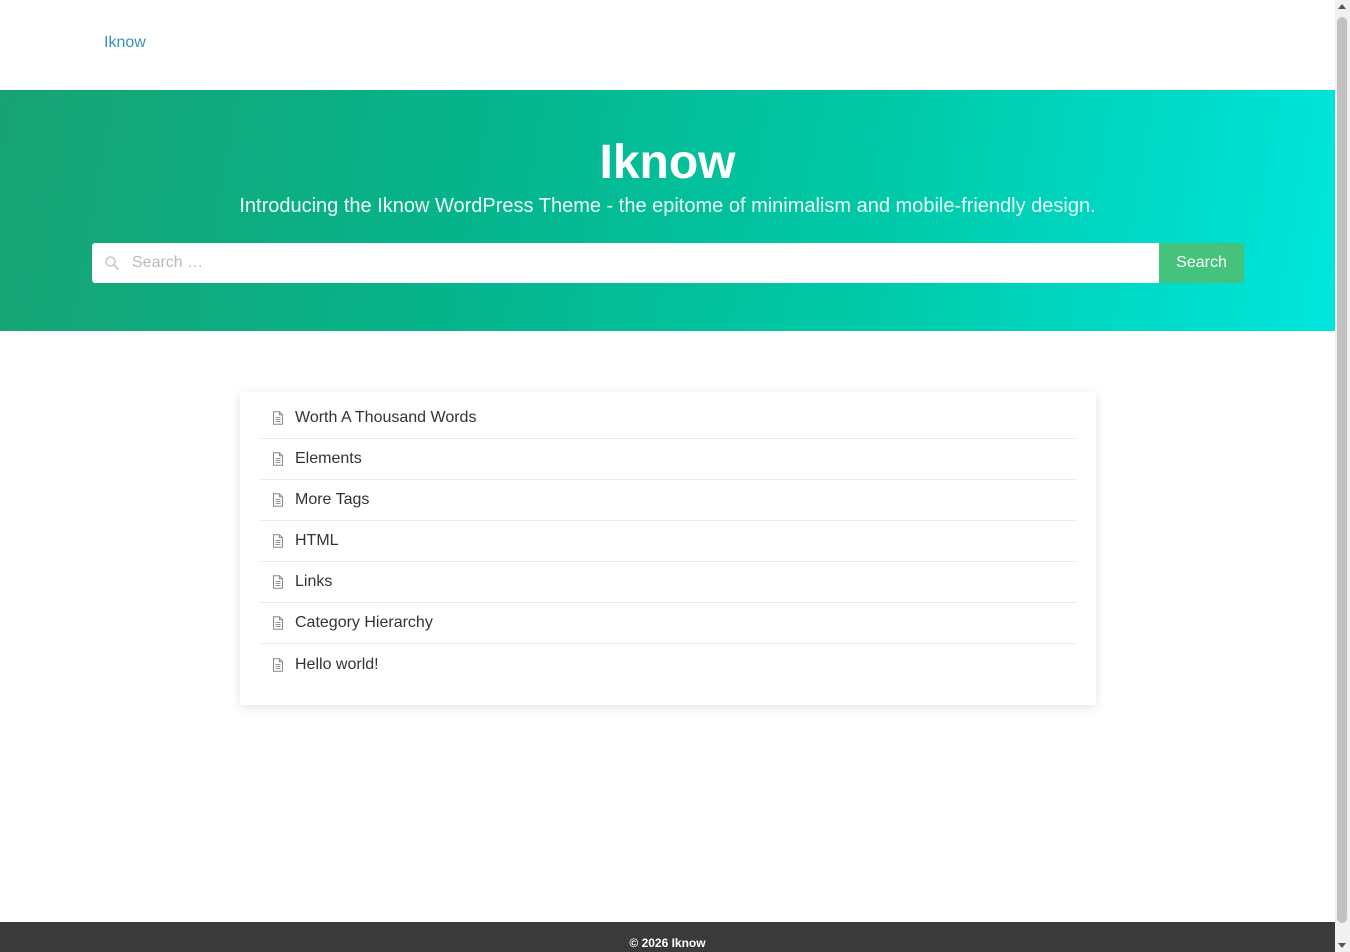  What do you see at coordinates (668, 459) in the screenshot?
I see `list-item: Elements` at bounding box center [668, 459].